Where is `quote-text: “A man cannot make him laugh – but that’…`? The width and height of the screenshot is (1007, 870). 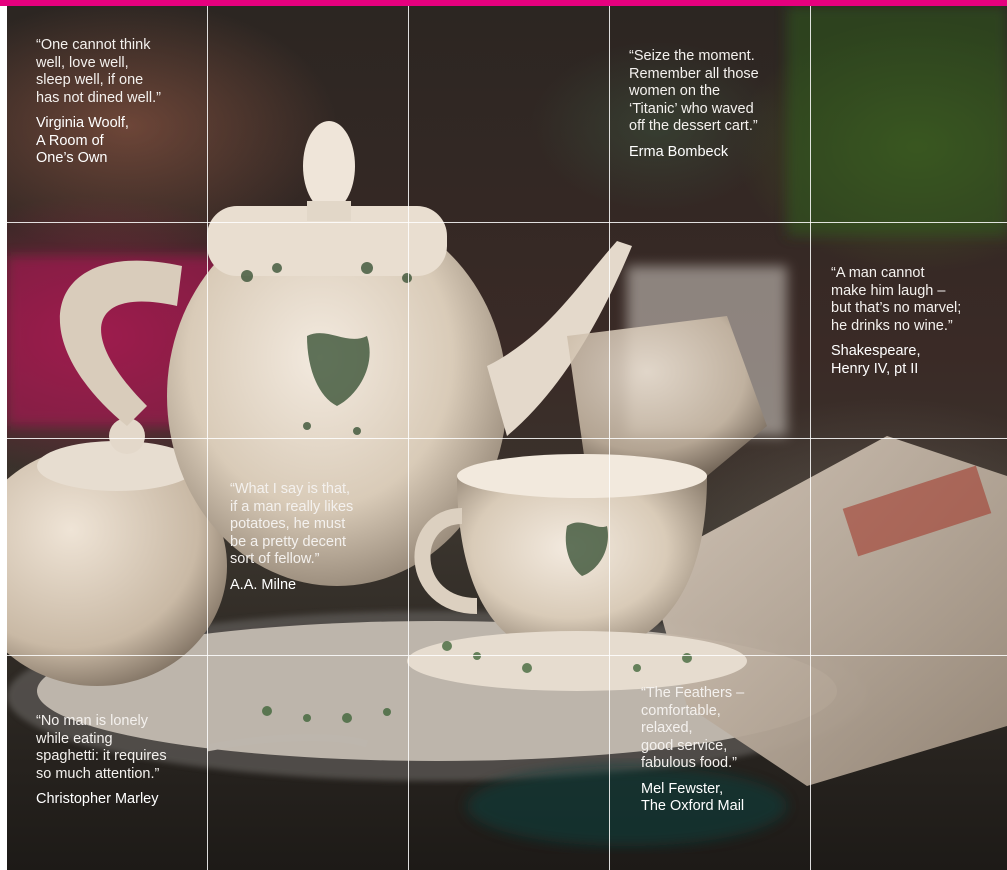
quote-text: “A man cannot make him laugh – but that’… is located at coordinates (896, 299).